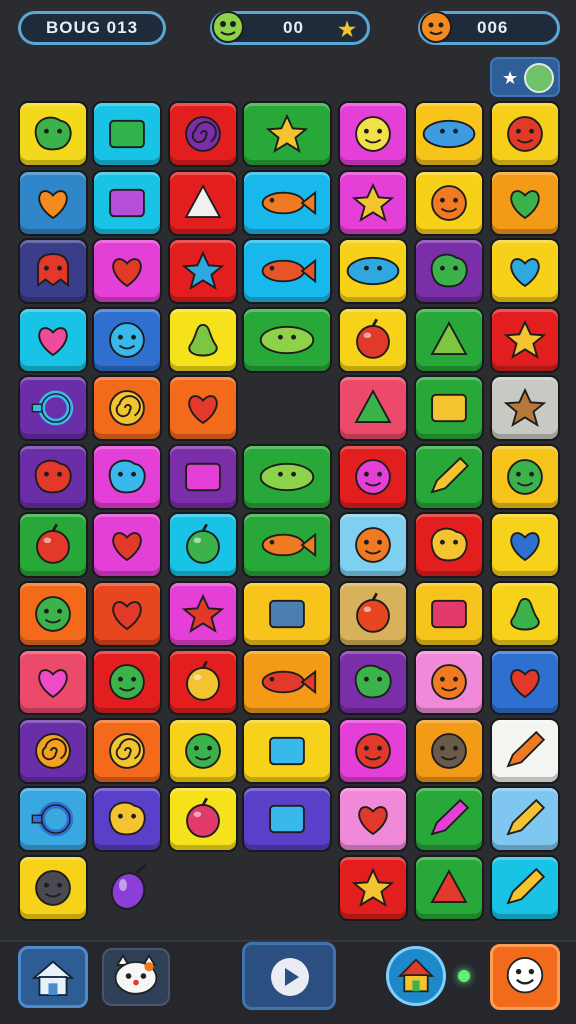  Describe the element at coordinates (136, 977) in the screenshot. I see `pet-button` at that location.